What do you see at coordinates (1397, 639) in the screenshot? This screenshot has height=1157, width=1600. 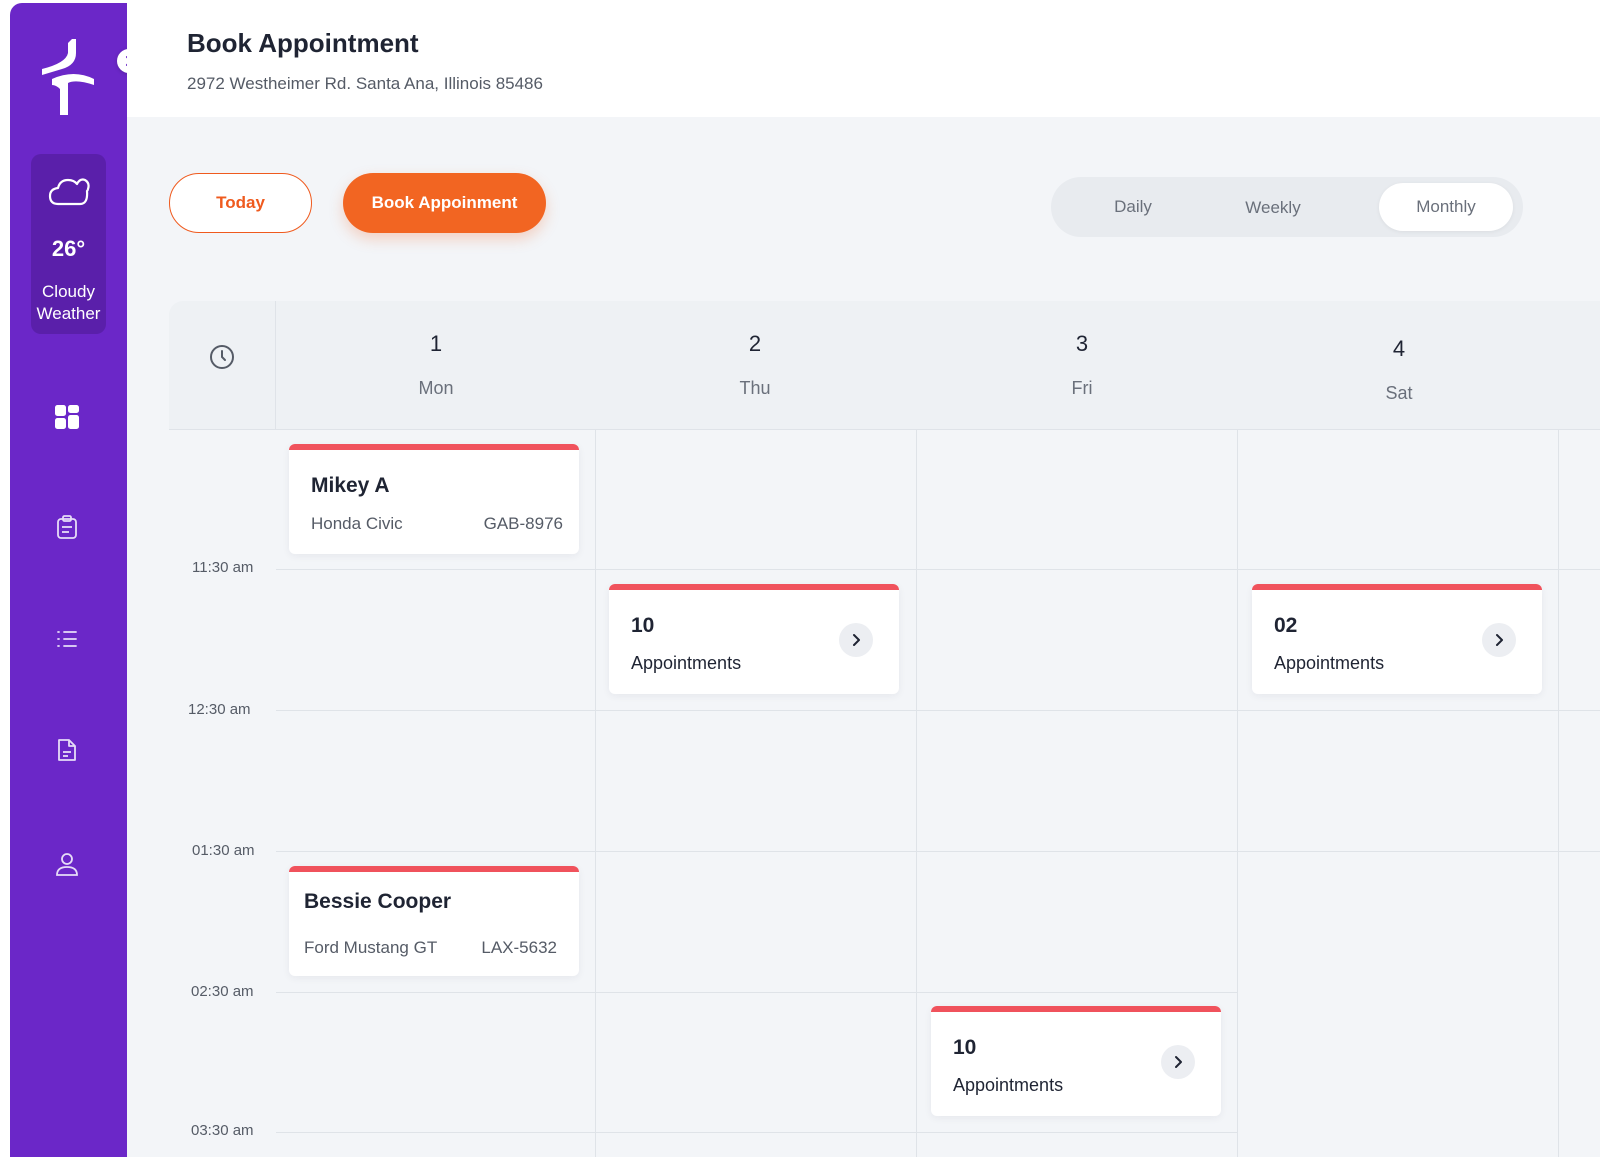 I see `appointment-group-card: 02 Appointments` at bounding box center [1397, 639].